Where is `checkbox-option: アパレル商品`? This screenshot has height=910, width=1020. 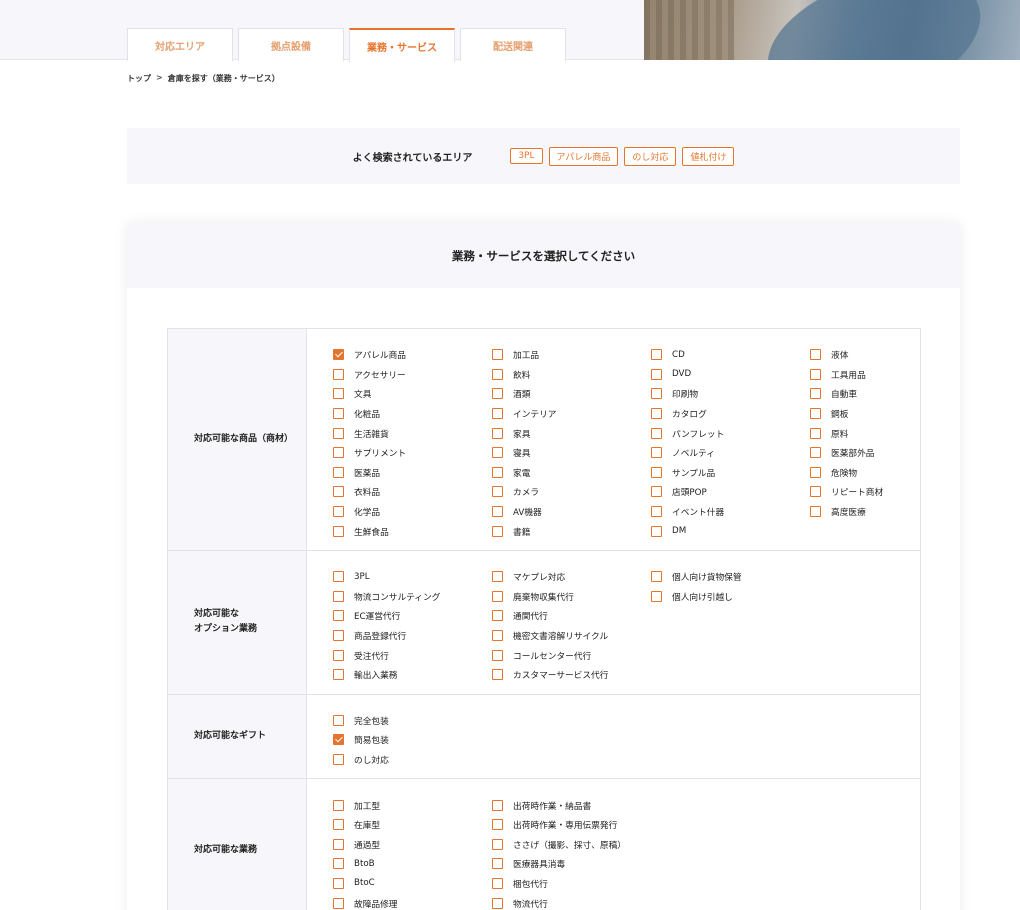 checkbox-option: アパレル商品 is located at coordinates (412, 355).